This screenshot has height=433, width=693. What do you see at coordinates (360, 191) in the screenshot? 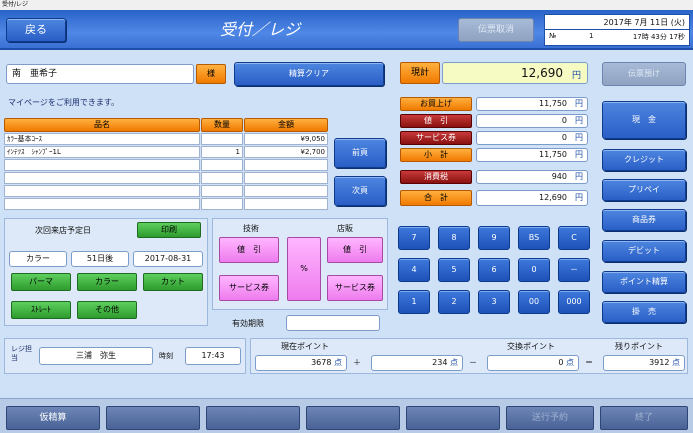
I see `next-page-button: 次頁` at bounding box center [360, 191].